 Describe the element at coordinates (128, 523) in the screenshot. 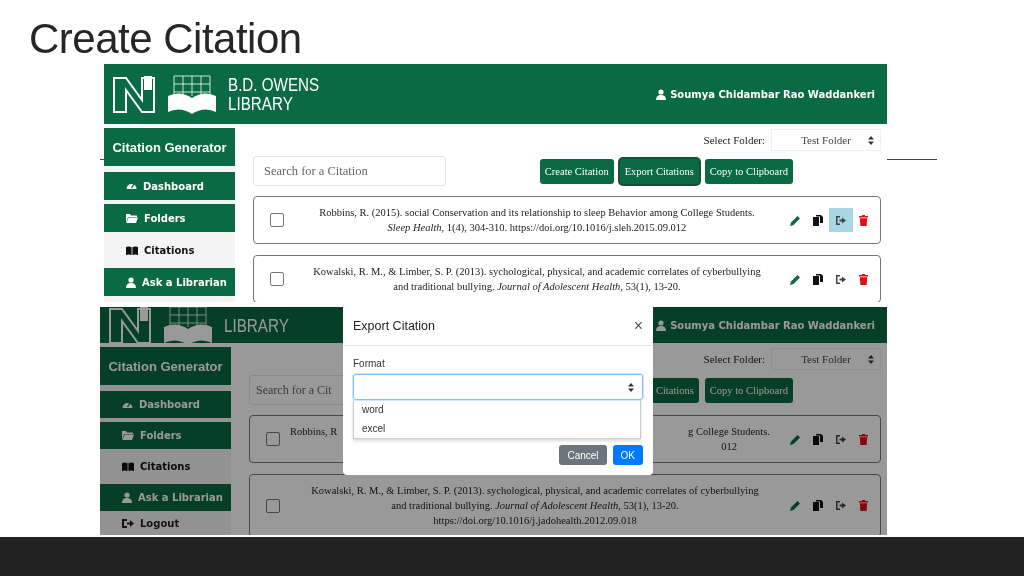

I see `exit-icon` at that location.